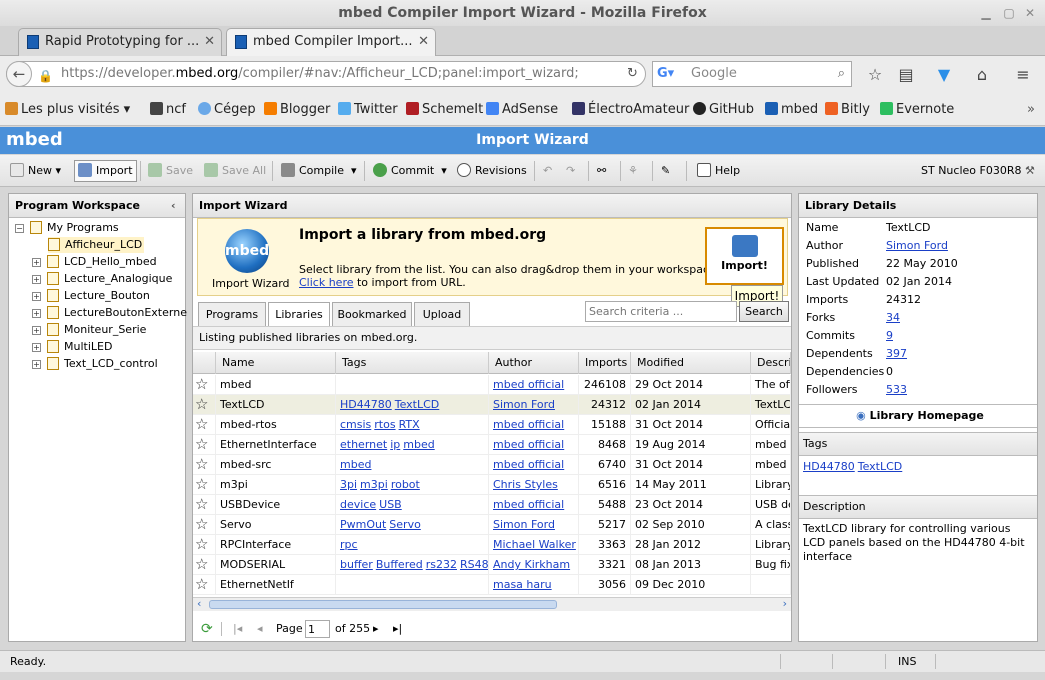  Describe the element at coordinates (547, 171) in the screenshot. I see `undo-icon: ↶` at that location.